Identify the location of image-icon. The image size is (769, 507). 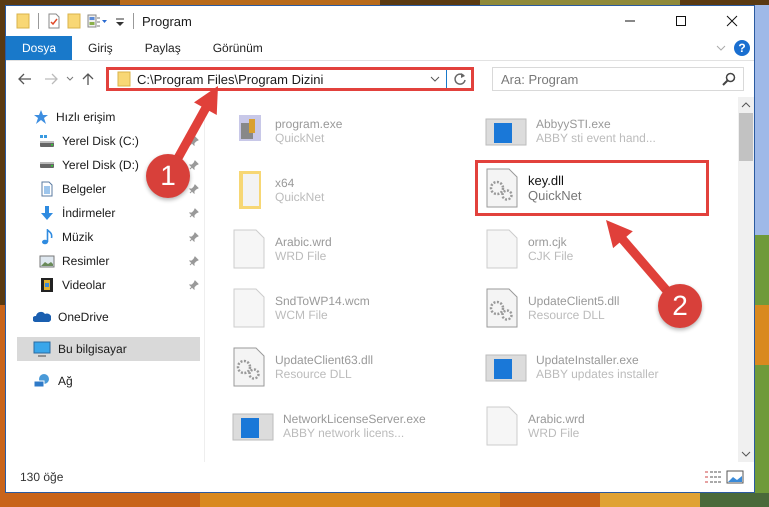
(47, 261).